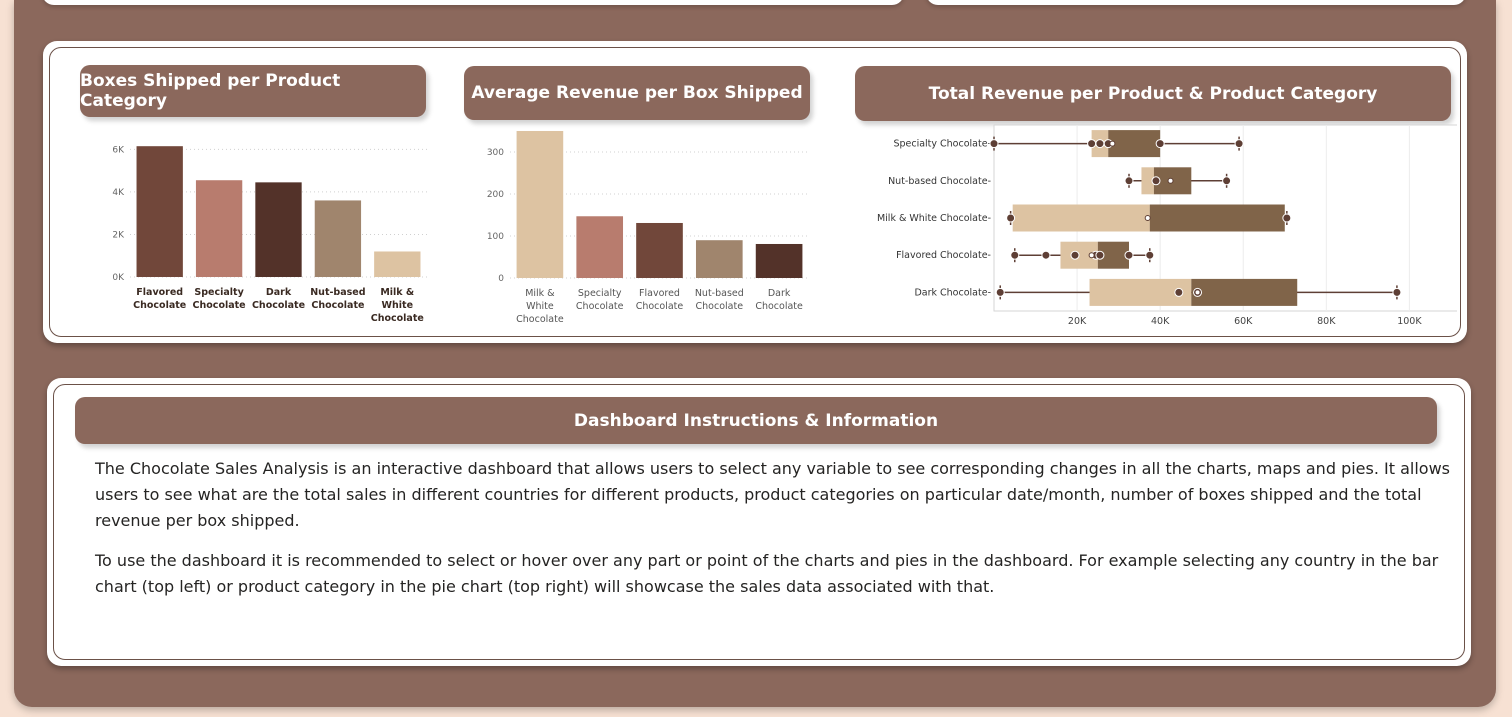  I want to click on total-xtick-label: 40K, so click(1160, 321).